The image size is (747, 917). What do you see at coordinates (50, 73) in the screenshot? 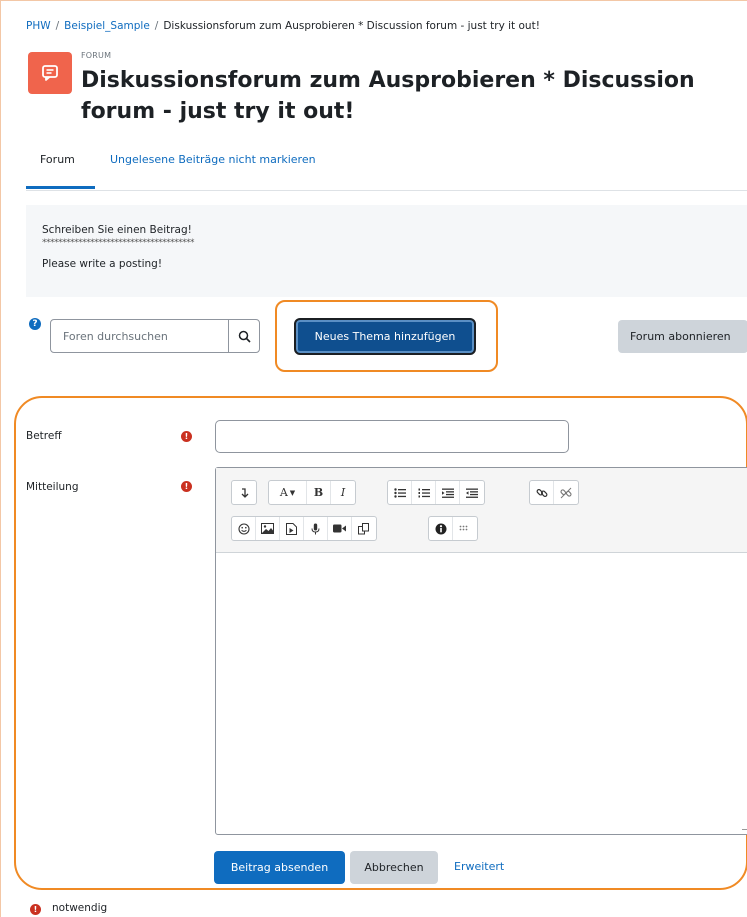
I see `forum-speech-bubble-icon` at bounding box center [50, 73].